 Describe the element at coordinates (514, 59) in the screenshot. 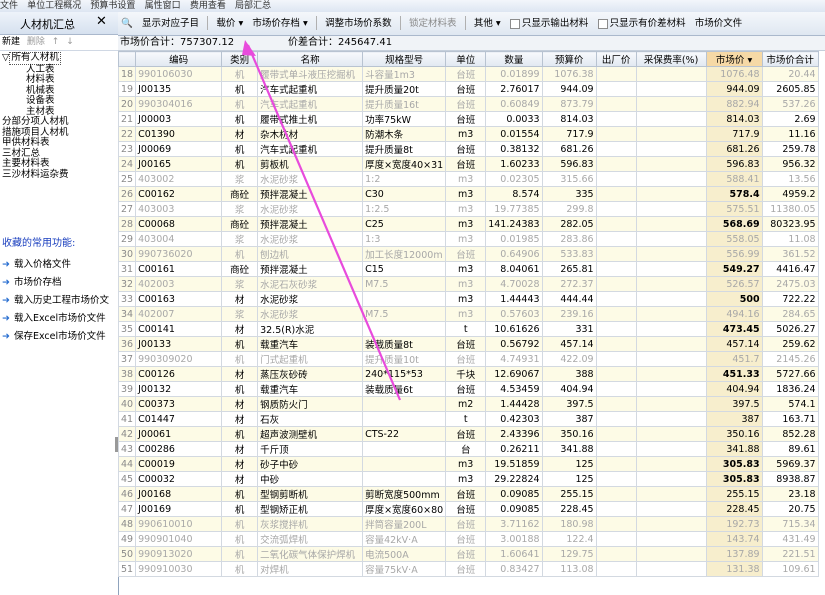

I see `col-qty: 数量` at that location.